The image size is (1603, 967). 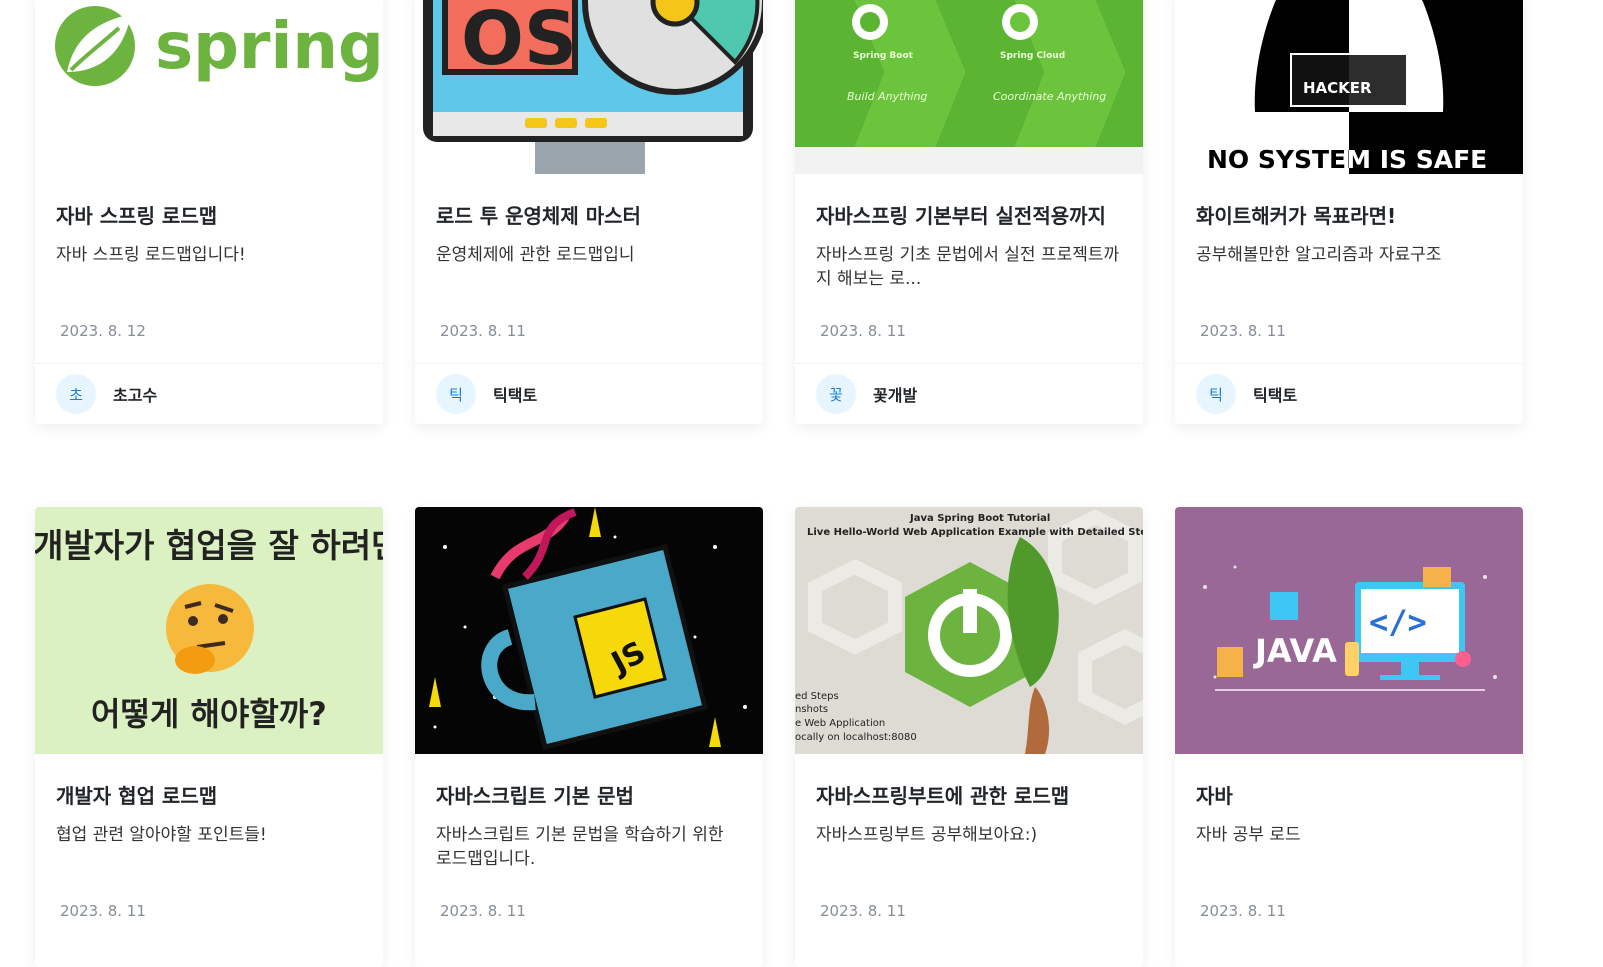 What do you see at coordinates (883, 56) in the screenshot?
I see `svg-text: Spring Boot` at bounding box center [883, 56].